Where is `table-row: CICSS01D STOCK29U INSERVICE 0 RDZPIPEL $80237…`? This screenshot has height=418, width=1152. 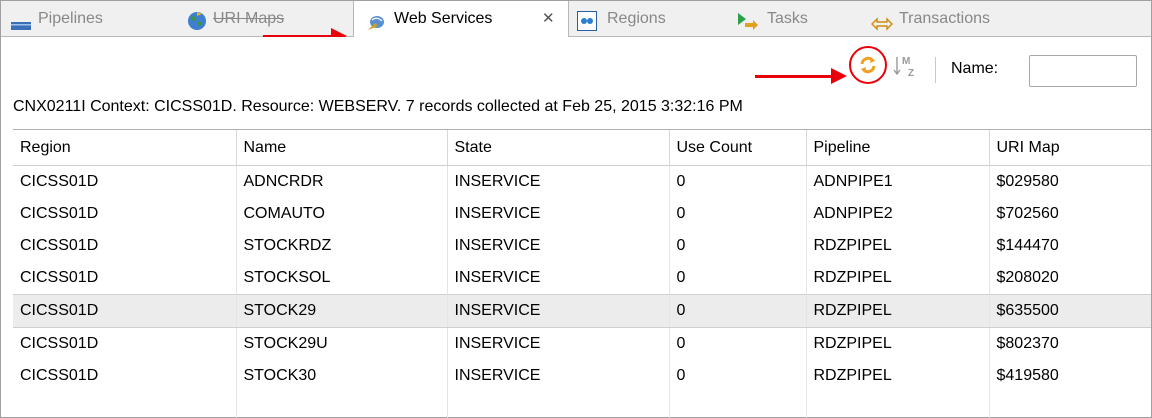 table-row: CICSS01D STOCK29U INSERVICE 0 RDZPIPEL $80237… is located at coordinates (582, 343).